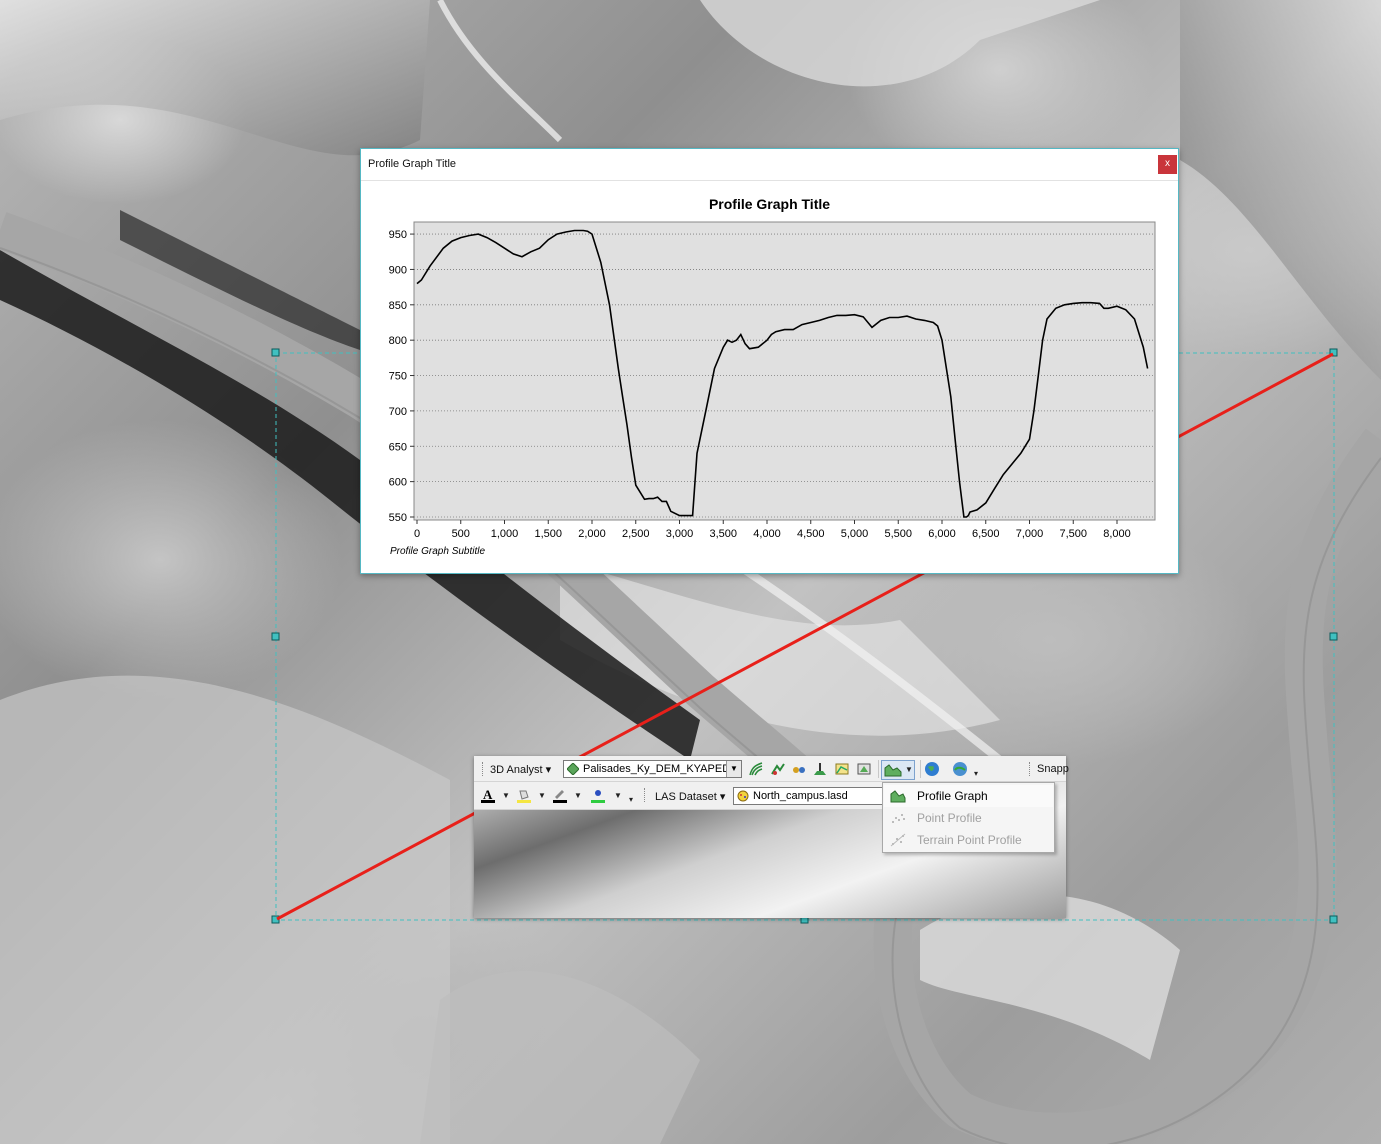 The width and height of the screenshot is (1381, 1144). I want to click on point-profile-icon, so click(898, 818).